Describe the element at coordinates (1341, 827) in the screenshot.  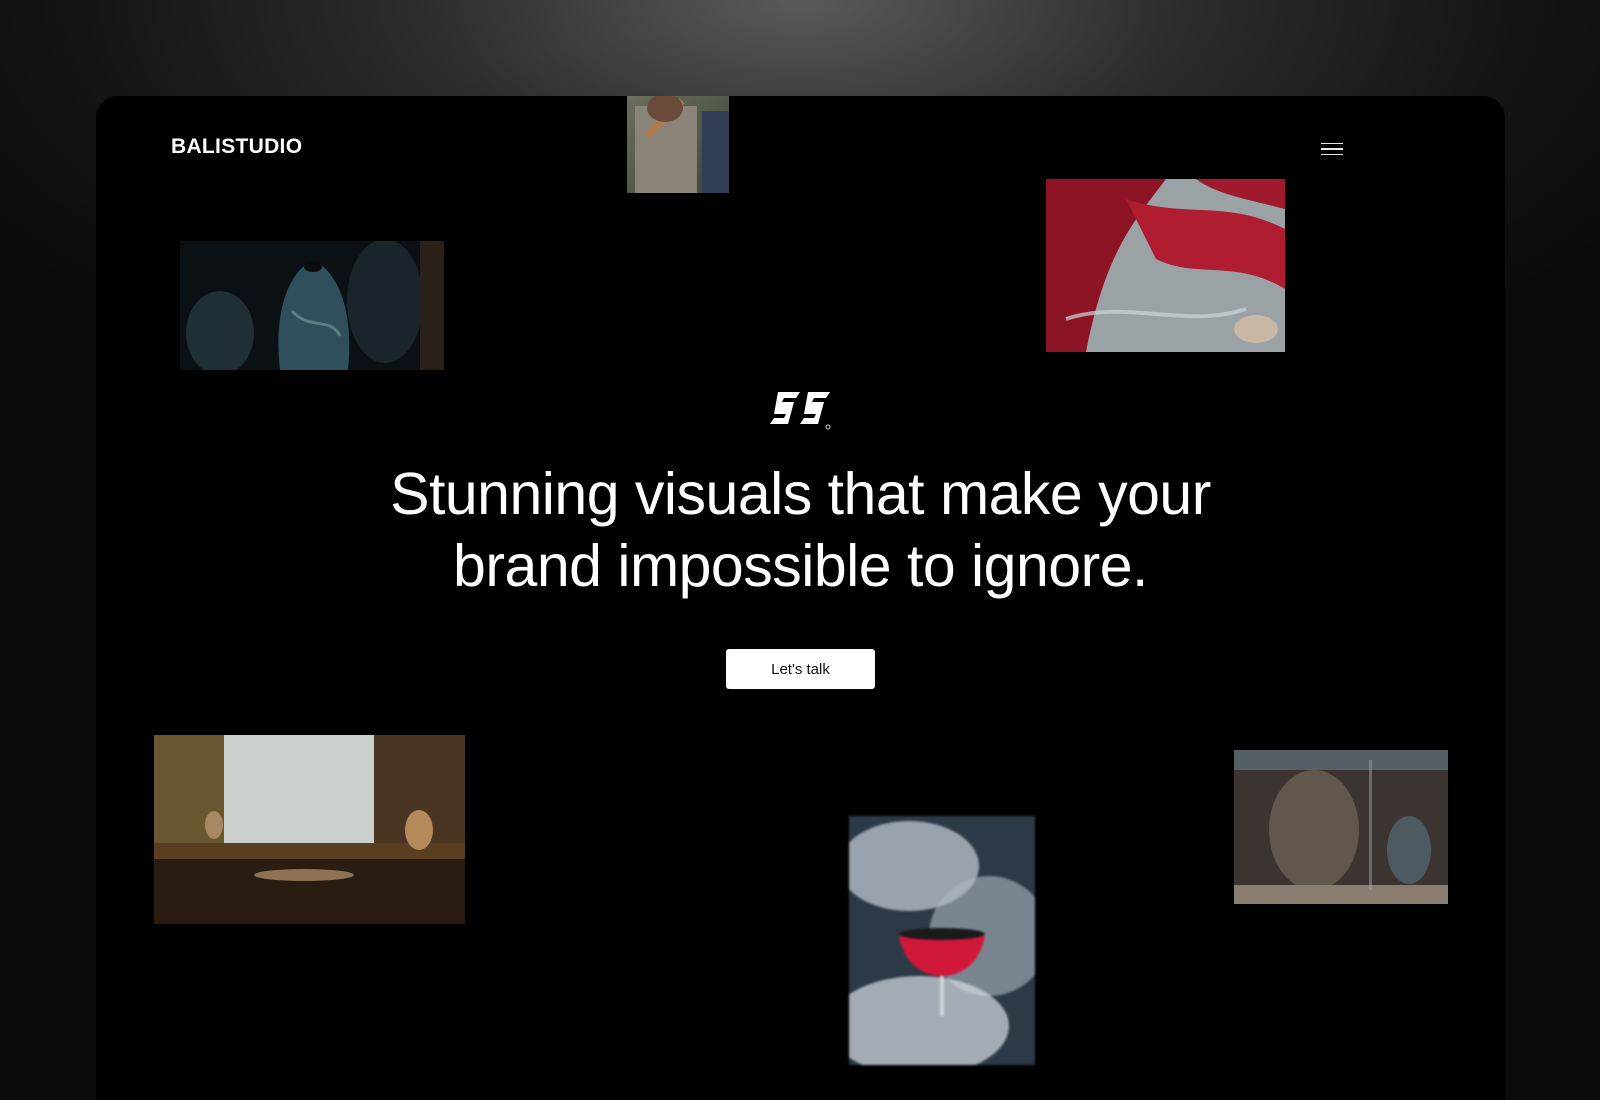
I see `photo-glass-reflection` at that location.